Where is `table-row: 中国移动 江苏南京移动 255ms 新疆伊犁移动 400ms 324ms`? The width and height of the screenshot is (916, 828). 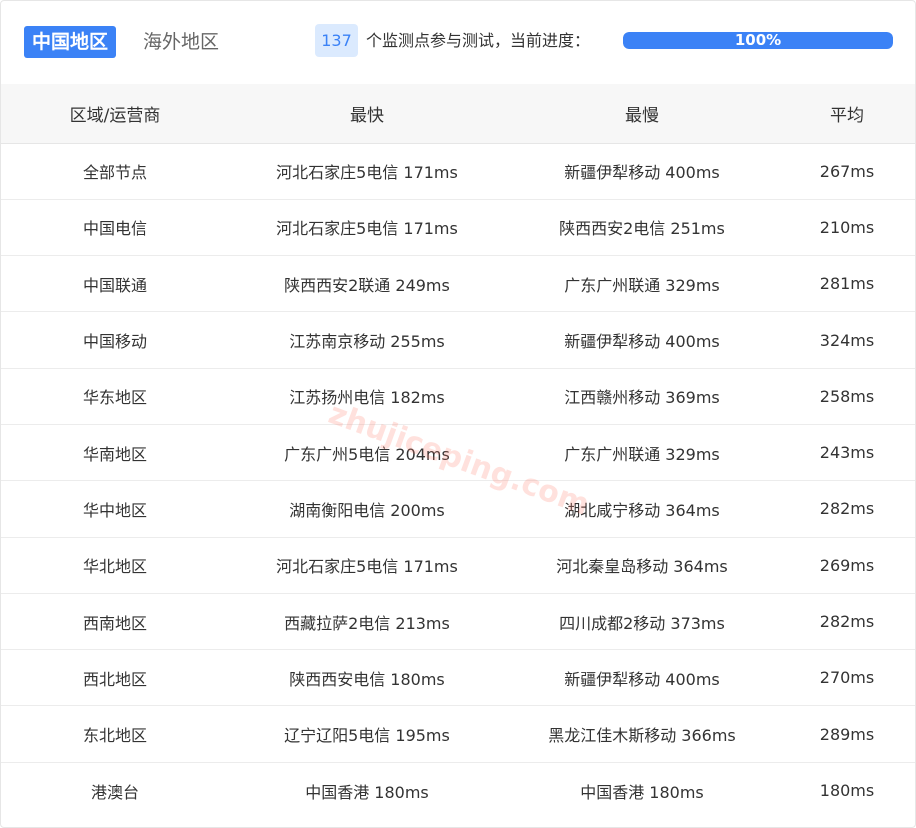
table-row: 中国移动 江苏南京移动 255ms 新疆伊犁移动 400ms 324ms is located at coordinates (458, 340).